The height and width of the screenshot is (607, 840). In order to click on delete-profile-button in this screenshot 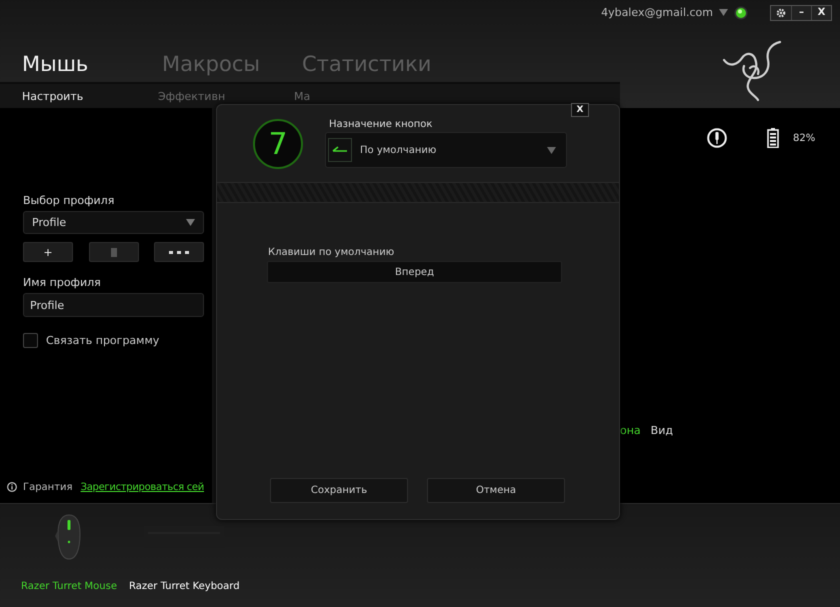, I will do `click(113, 252)`.